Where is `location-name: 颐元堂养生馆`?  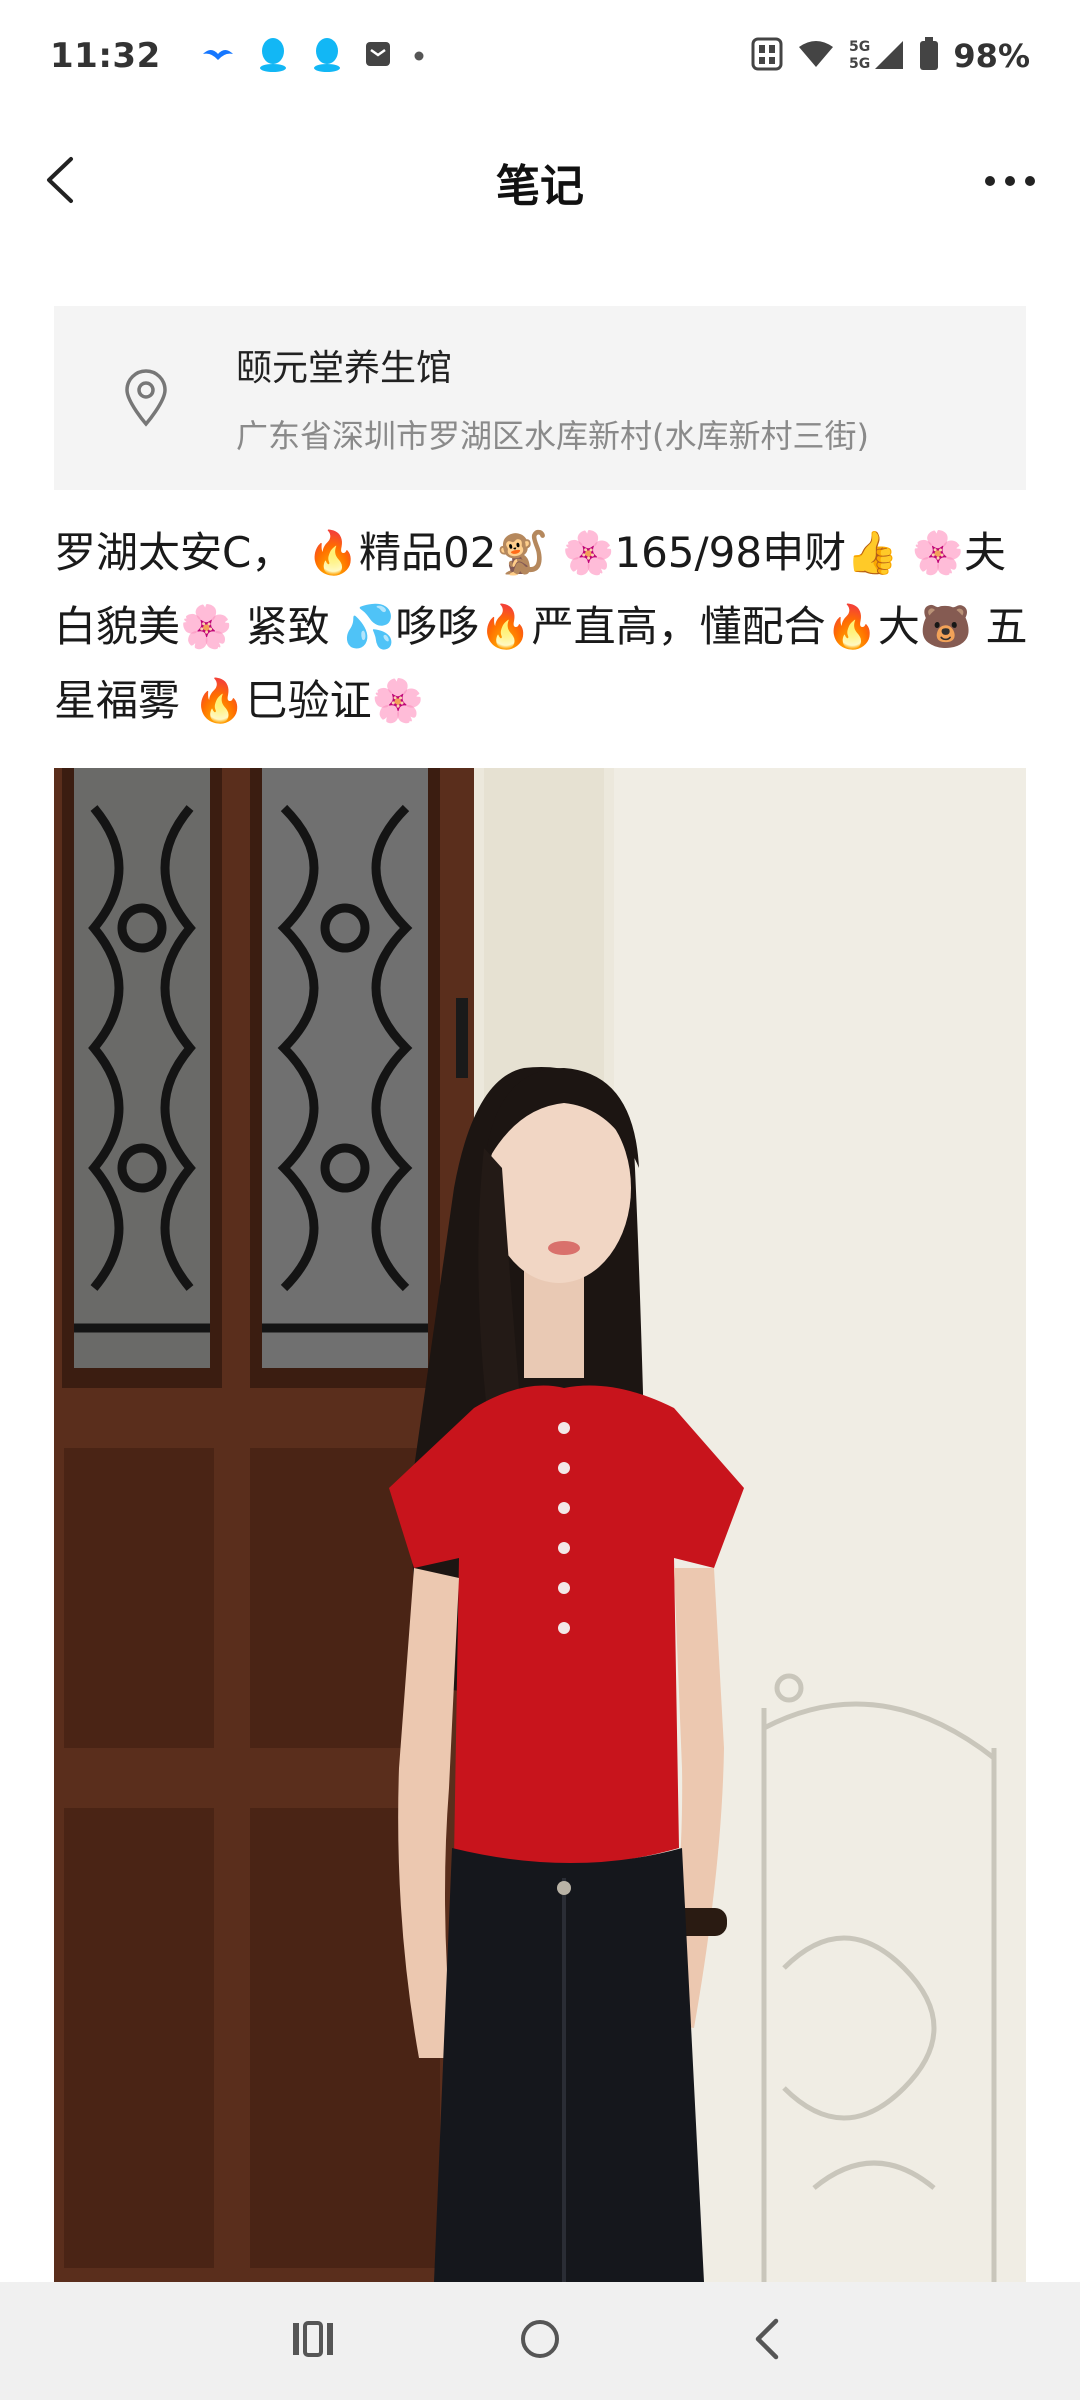 location-name: 颐元堂养生馆 is located at coordinates (344, 368).